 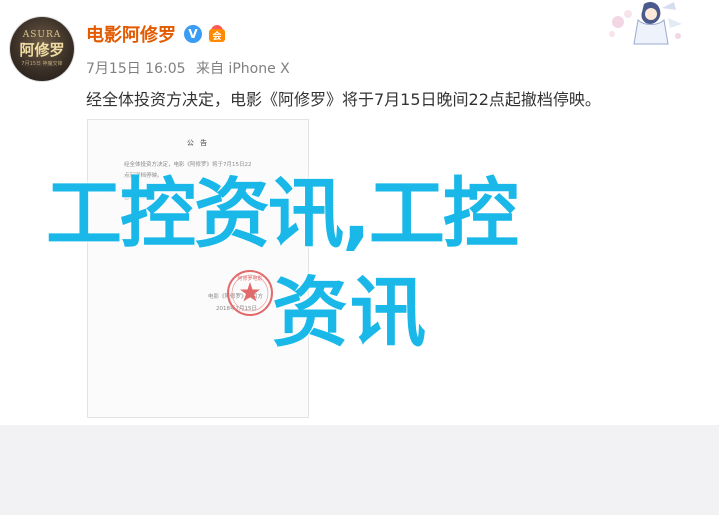 I want to click on post-meta: 7月15日 16:05 来自 iPhone X, so click(x=191, y=68).